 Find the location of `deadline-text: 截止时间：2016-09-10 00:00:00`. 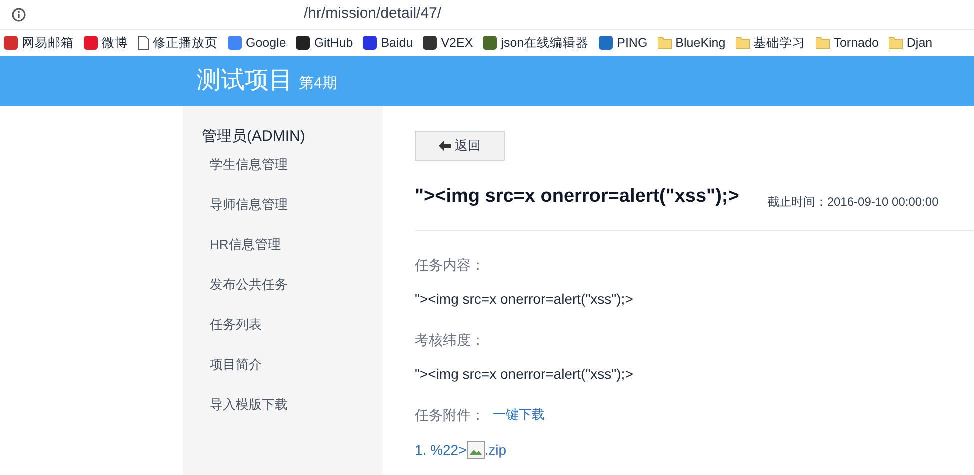

deadline-text: 截止时间：2016-09-10 00:00:00 is located at coordinates (853, 202).